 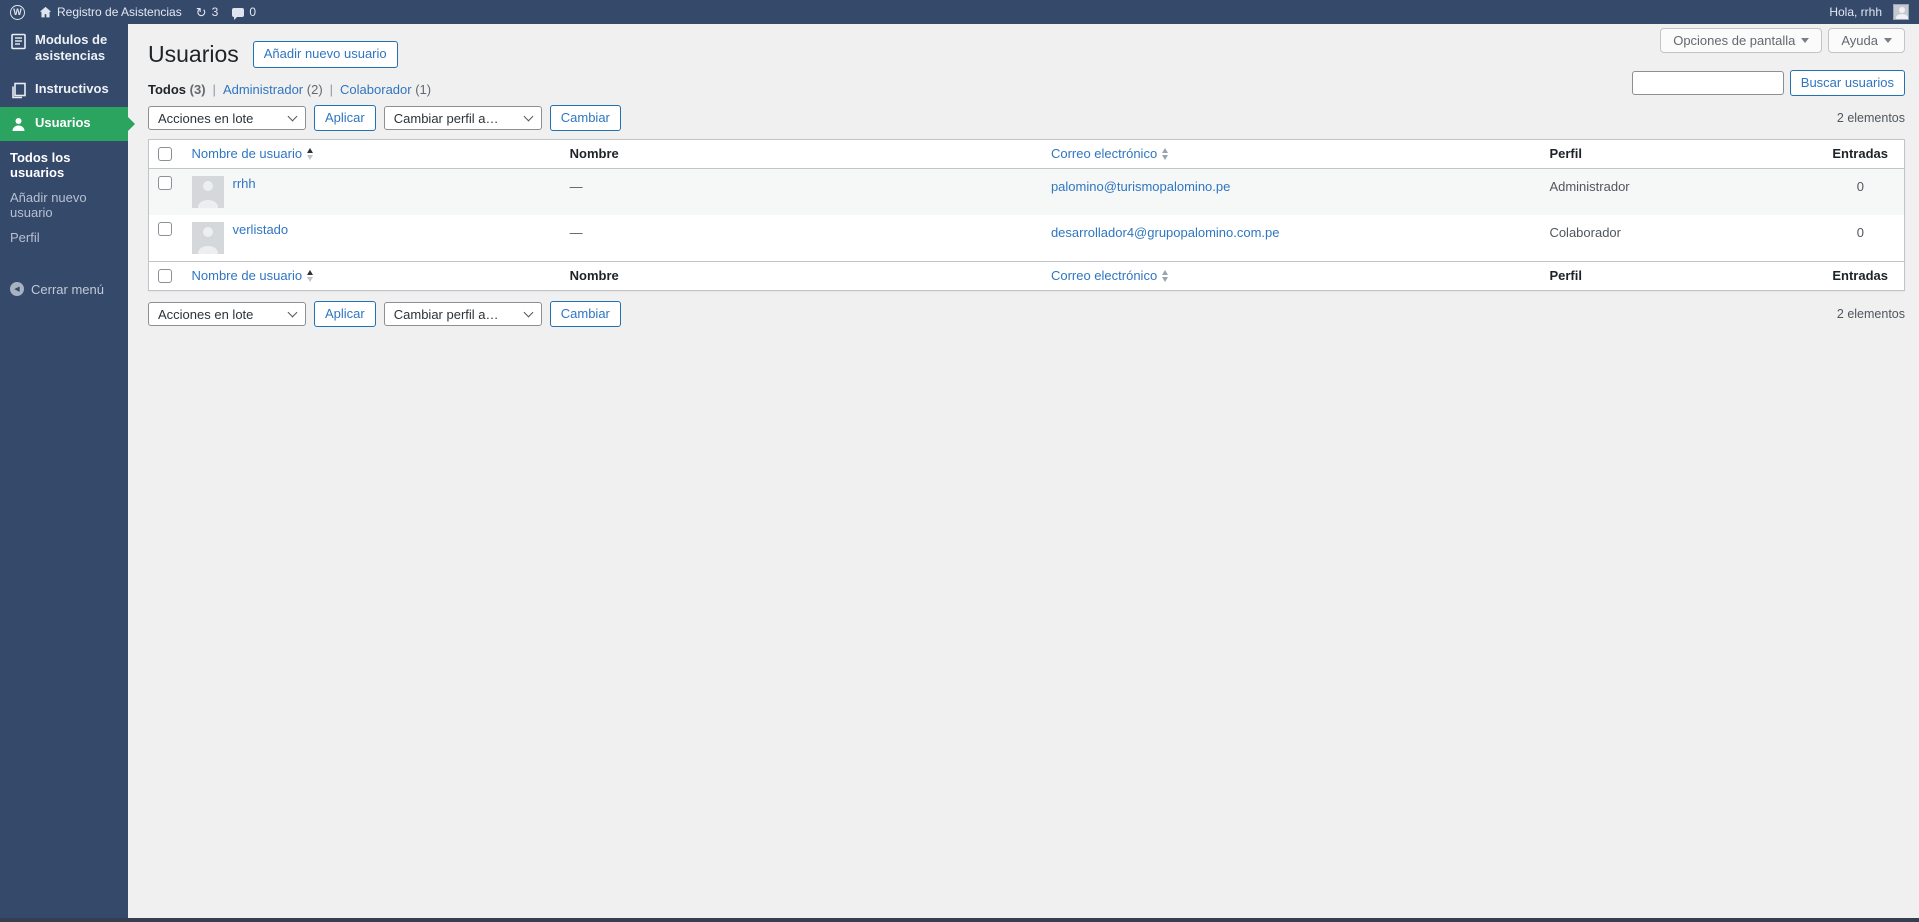 What do you see at coordinates (64, 165) in the screenshot?
I see `submenu-item-todos-los-usuarios: Todos los usuarios` at bounding box center [64, 165].